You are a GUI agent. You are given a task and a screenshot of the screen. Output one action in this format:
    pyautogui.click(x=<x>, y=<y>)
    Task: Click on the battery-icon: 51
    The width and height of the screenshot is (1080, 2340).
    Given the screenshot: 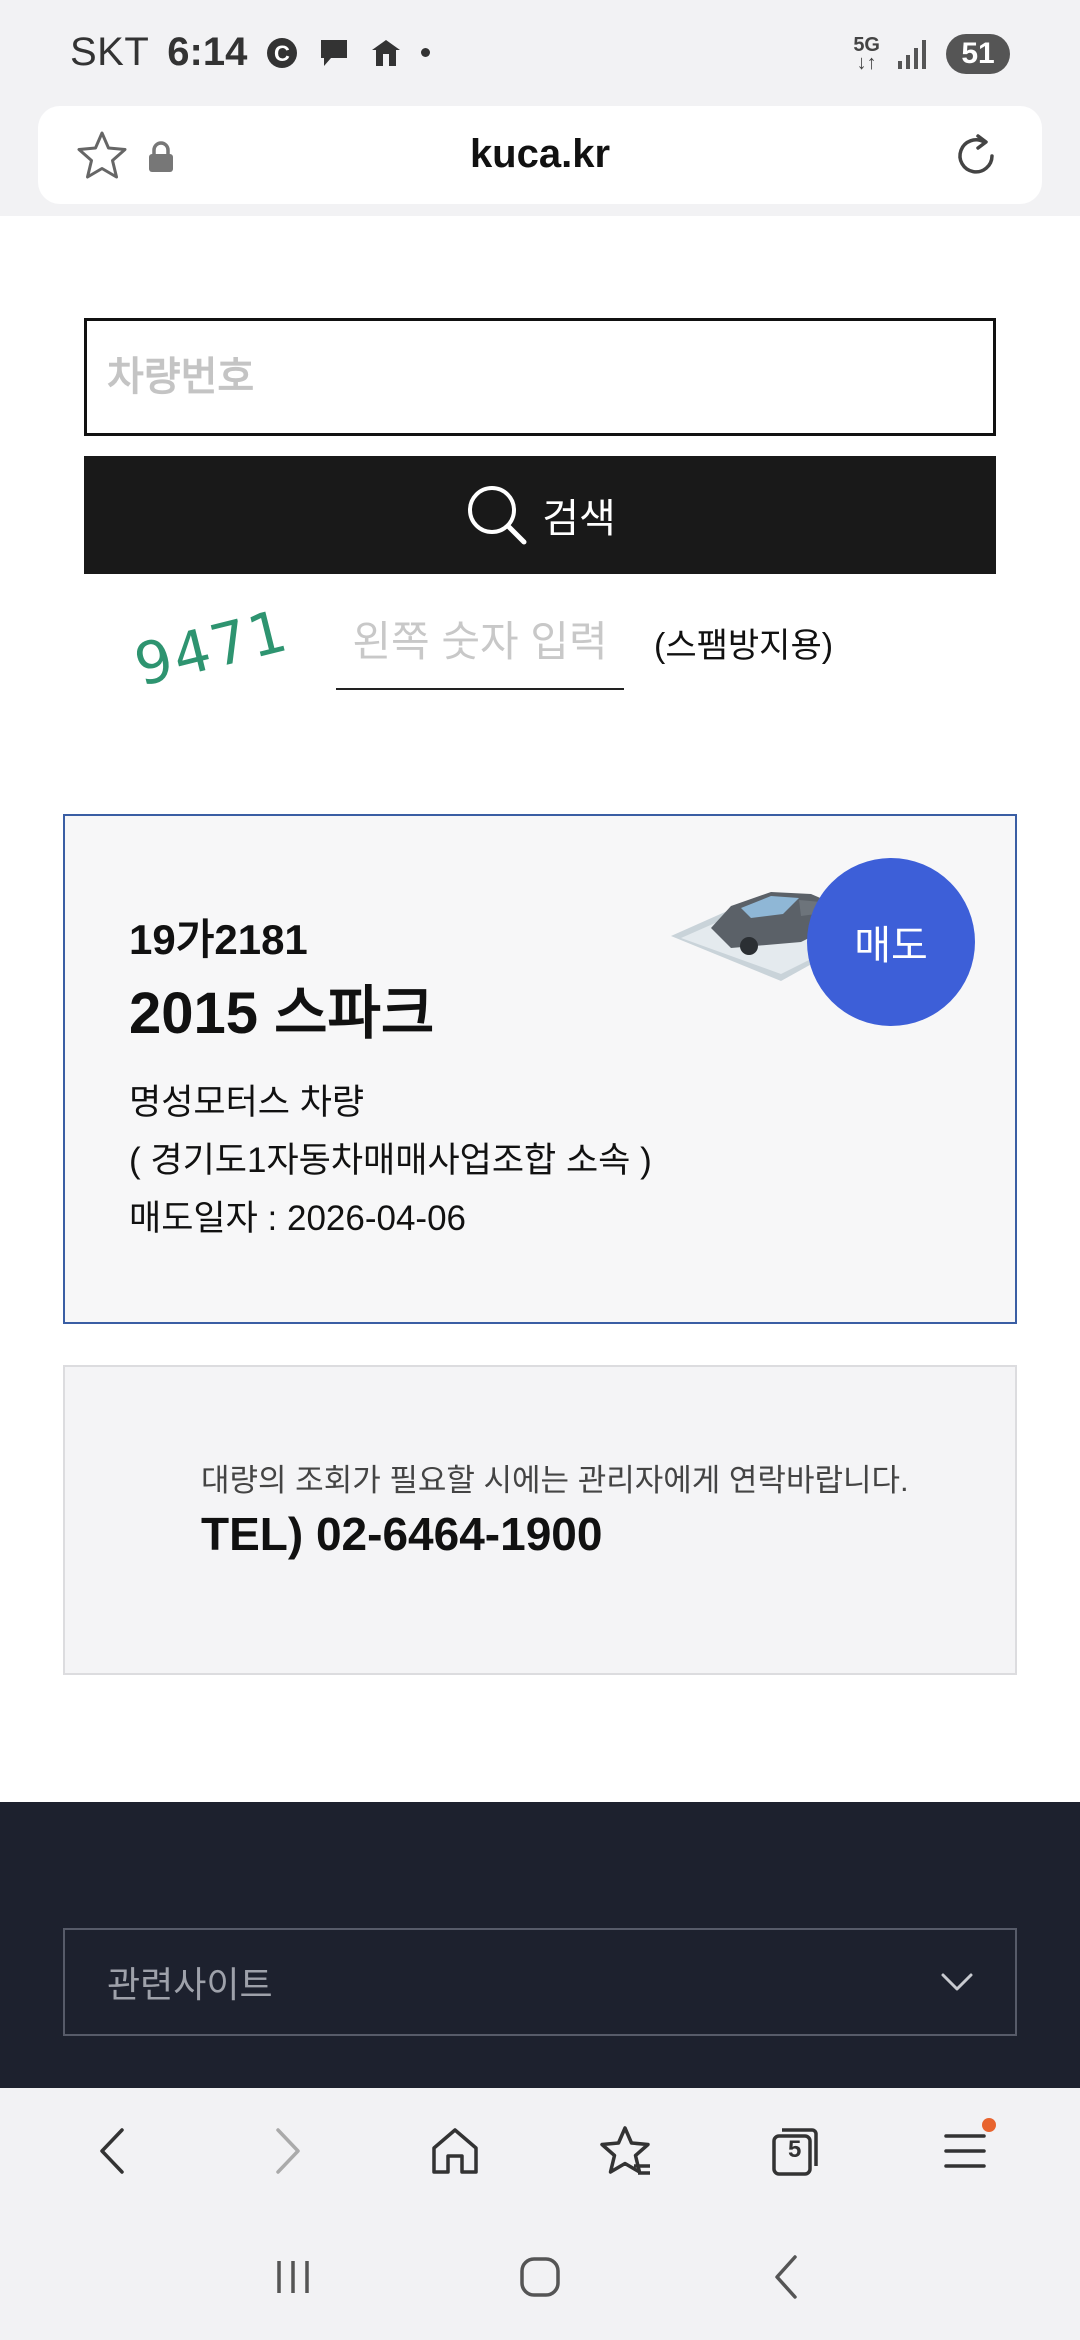 What is the action you would take?
    pyautogui.click(x=978, y=54)
    